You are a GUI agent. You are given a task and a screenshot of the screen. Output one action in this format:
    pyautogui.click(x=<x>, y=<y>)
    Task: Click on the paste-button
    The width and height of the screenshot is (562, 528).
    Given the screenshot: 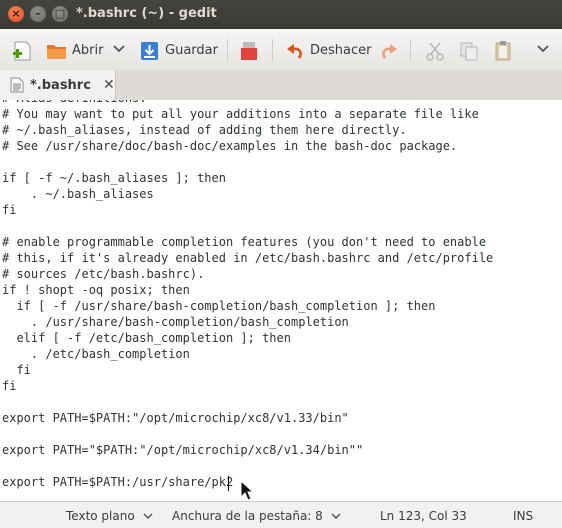 What is the action you would take?
    pyautogui.click(x=502, y=50)
    